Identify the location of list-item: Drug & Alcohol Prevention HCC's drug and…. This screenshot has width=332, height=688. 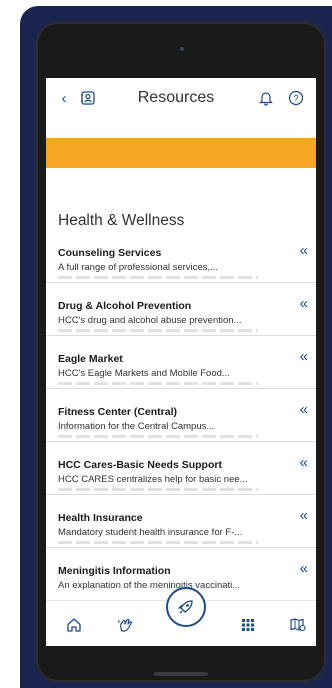
(181, 309).